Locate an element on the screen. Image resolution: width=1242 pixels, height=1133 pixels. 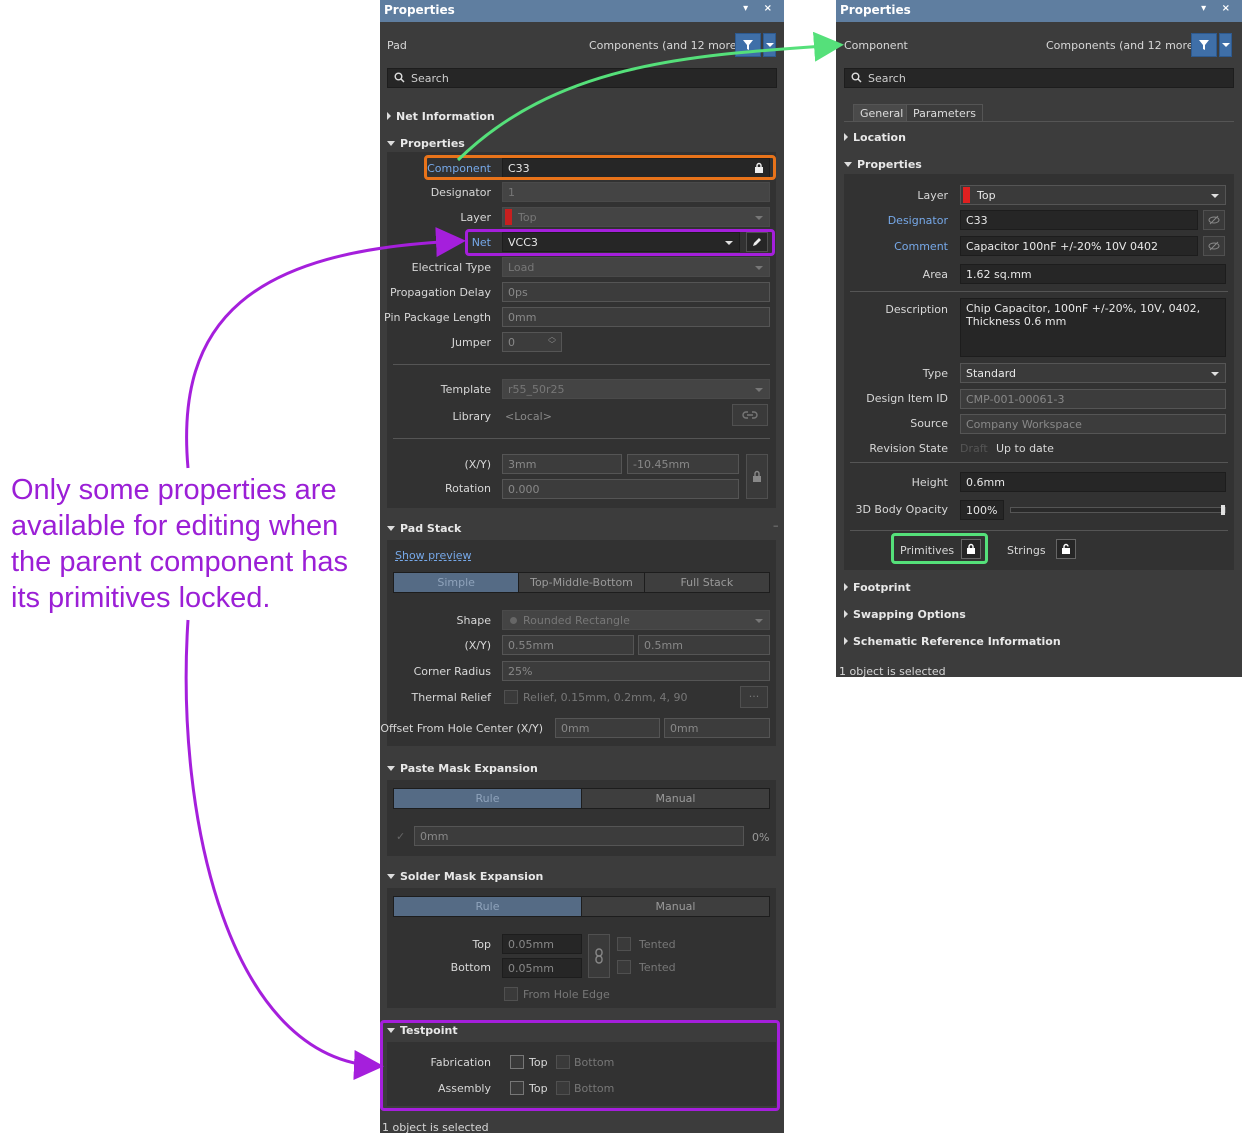
arrow-to-testpoint is located at coordinates (284, 849).